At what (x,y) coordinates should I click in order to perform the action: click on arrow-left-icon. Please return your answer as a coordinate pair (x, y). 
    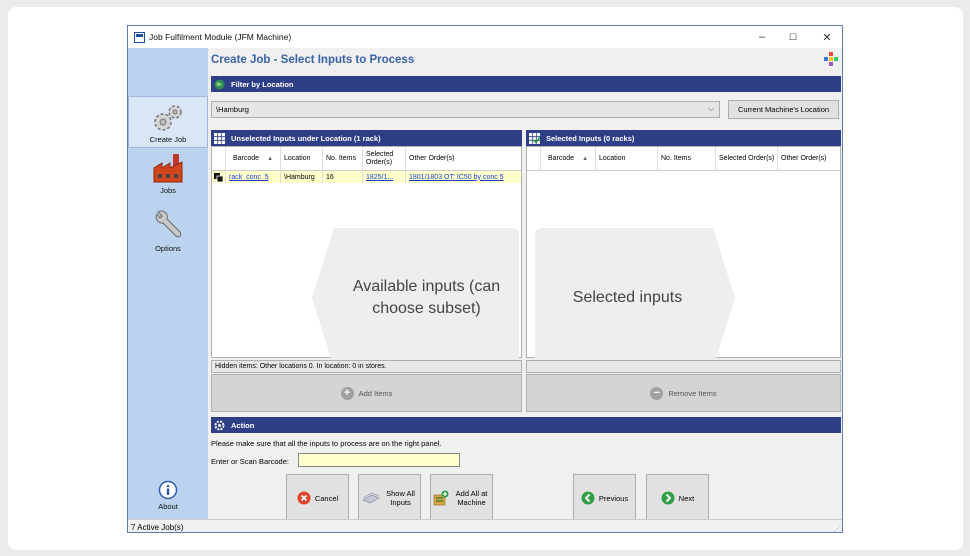
    Looking at the image, I should click on (588, 498).